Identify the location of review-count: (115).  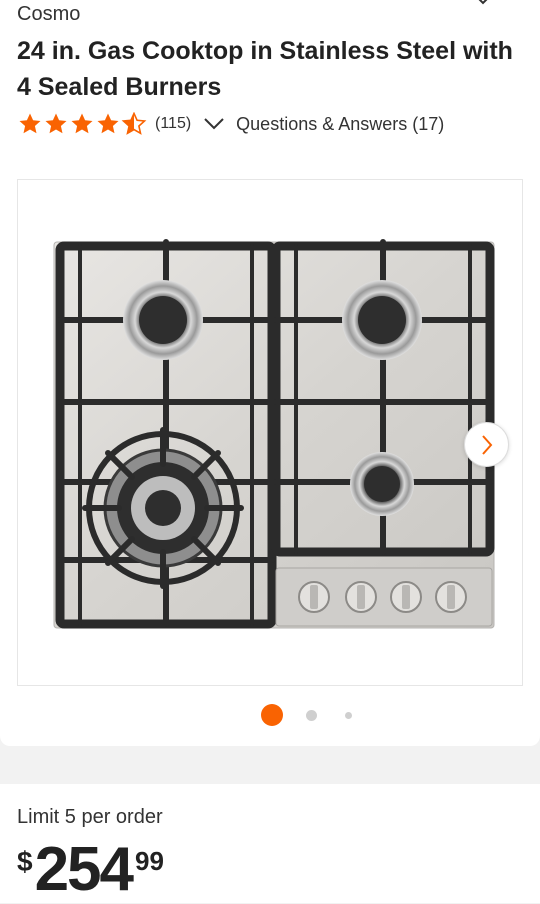
(173, 124).